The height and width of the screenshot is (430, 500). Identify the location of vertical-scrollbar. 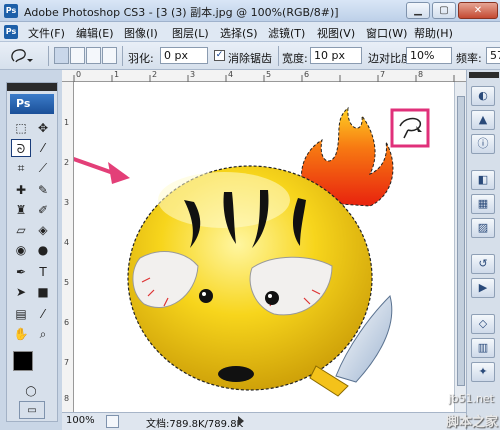
(460, 247).